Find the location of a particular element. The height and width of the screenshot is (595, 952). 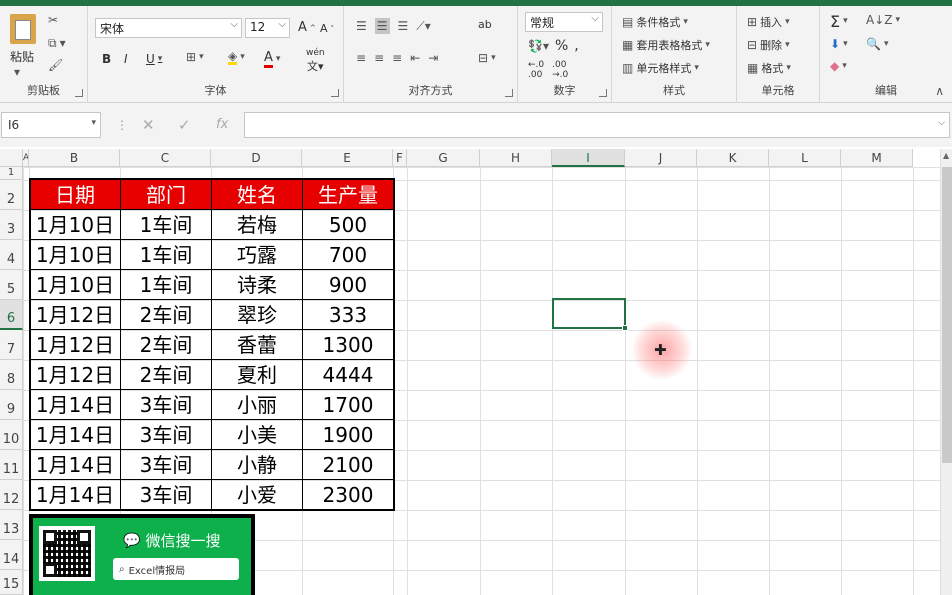

table-cell: 若梅 is located at coordinates (257, 225).